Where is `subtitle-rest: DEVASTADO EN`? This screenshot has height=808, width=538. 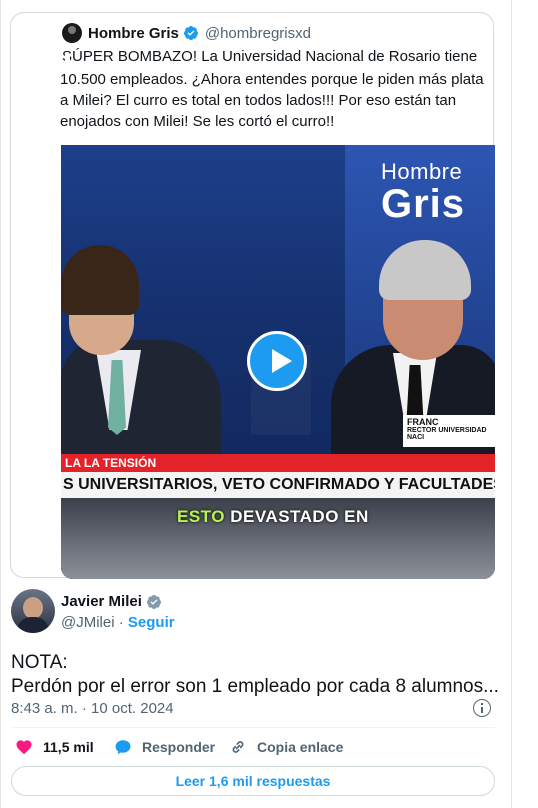
subtitle-rest: DEVASTADO EN is located at coordinates (299, 516).